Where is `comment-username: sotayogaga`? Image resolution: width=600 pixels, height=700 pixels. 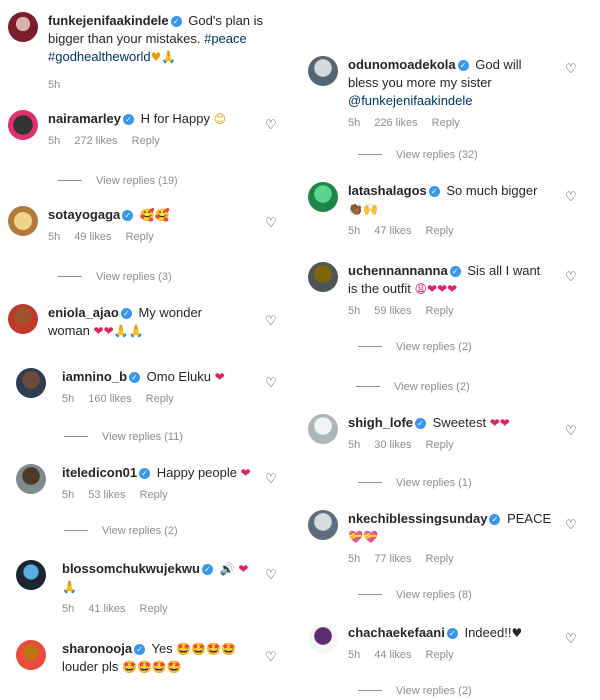
comment-username: sotayogaga is located at coordinates (84, 214).